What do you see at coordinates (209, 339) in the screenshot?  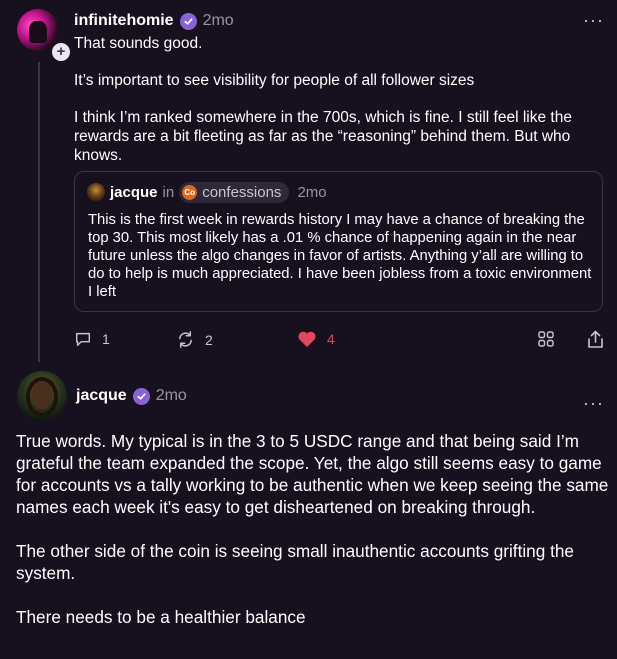 I see `recast-count: 2` at bounding box center [209, 339].